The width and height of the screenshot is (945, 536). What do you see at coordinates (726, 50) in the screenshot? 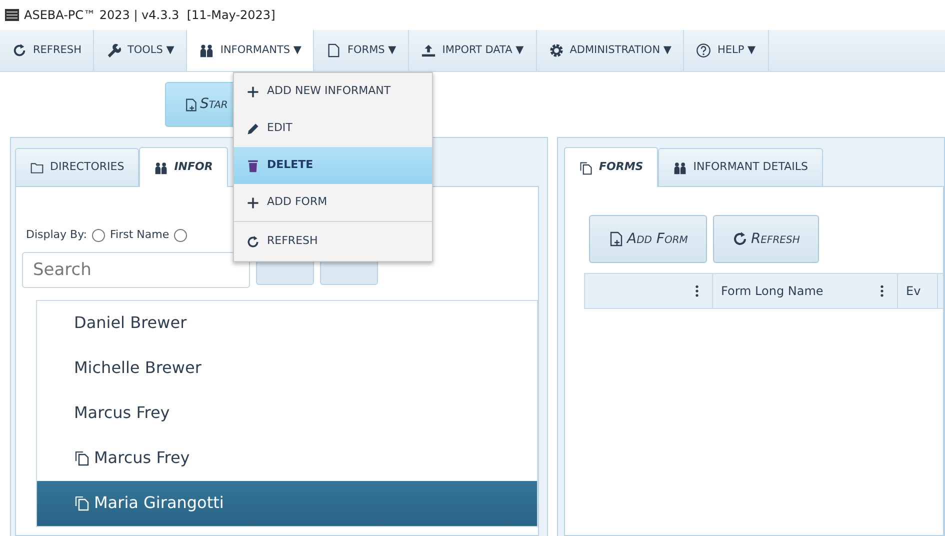
I see `toolbar-menu-button: HELP ▼` at bounding box center [726, 50].